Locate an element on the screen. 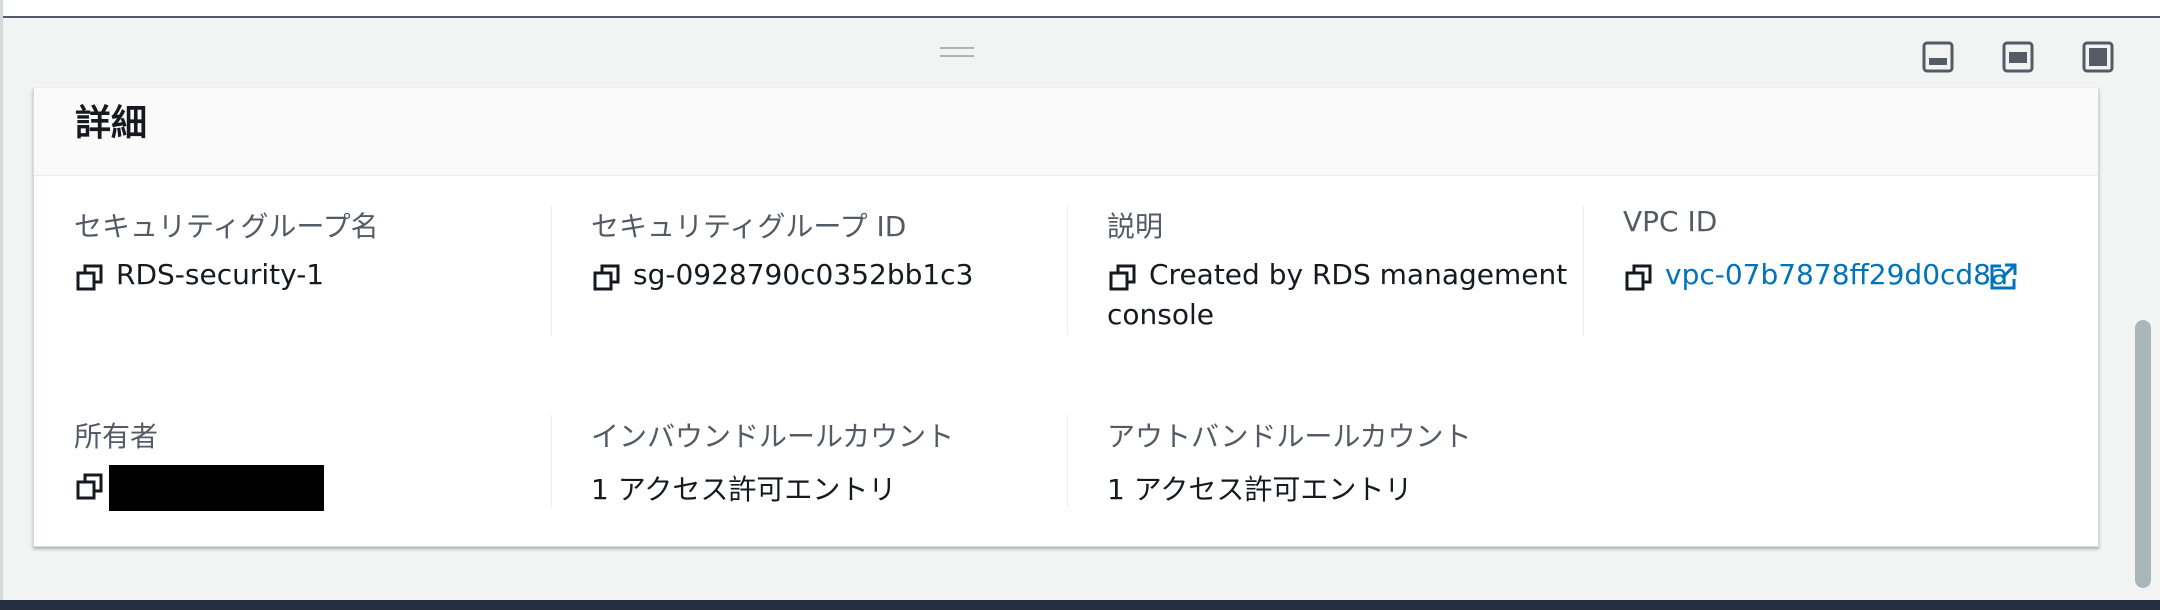 Image resolution: width=2160 pixels, height=610 pixels. split-panel-resize-handle is located at coordinates (957, 53).